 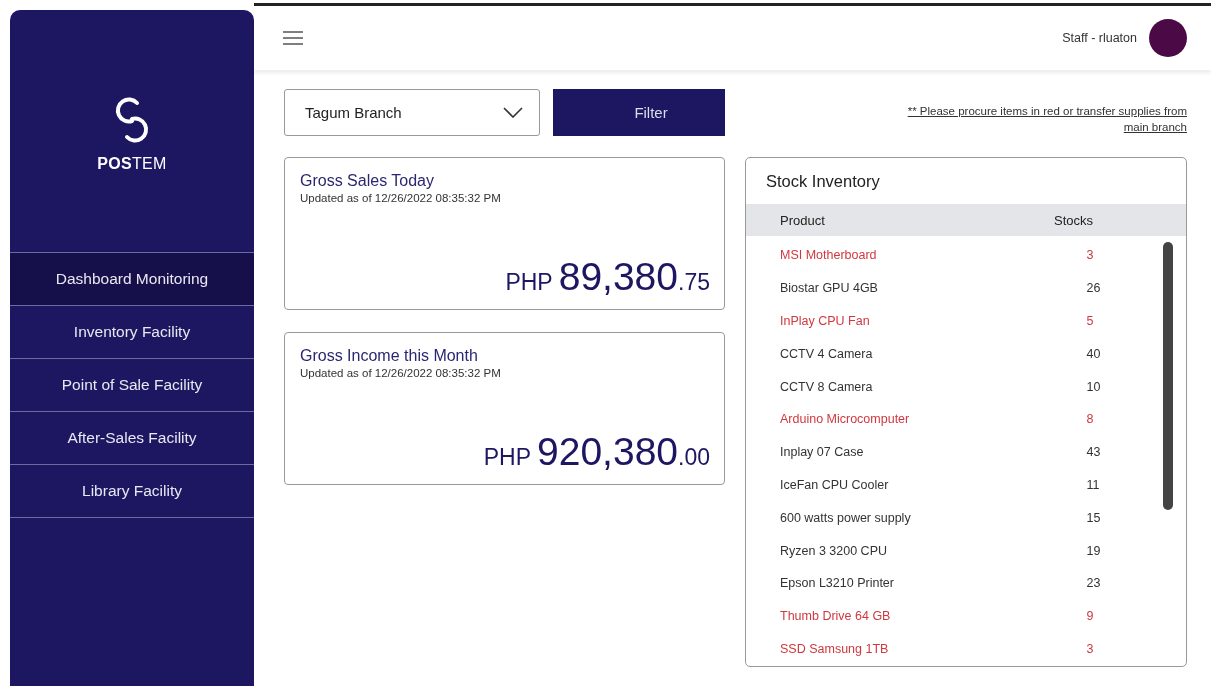 What do you see at coordinates (826, 353) in the screenshot?
I see `table-cell-text: CCTV 4 Camera` at bounding box center [826, 353].